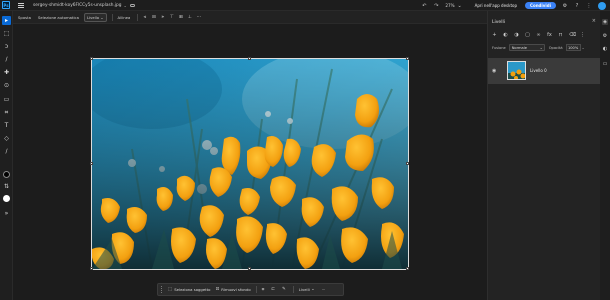 Image resolution: width=610 pixels, height=300 pixels. Describe the element at coordinates (189, 17) in the screenshot. I see `align-bottom-icon: ⊥` at that location.